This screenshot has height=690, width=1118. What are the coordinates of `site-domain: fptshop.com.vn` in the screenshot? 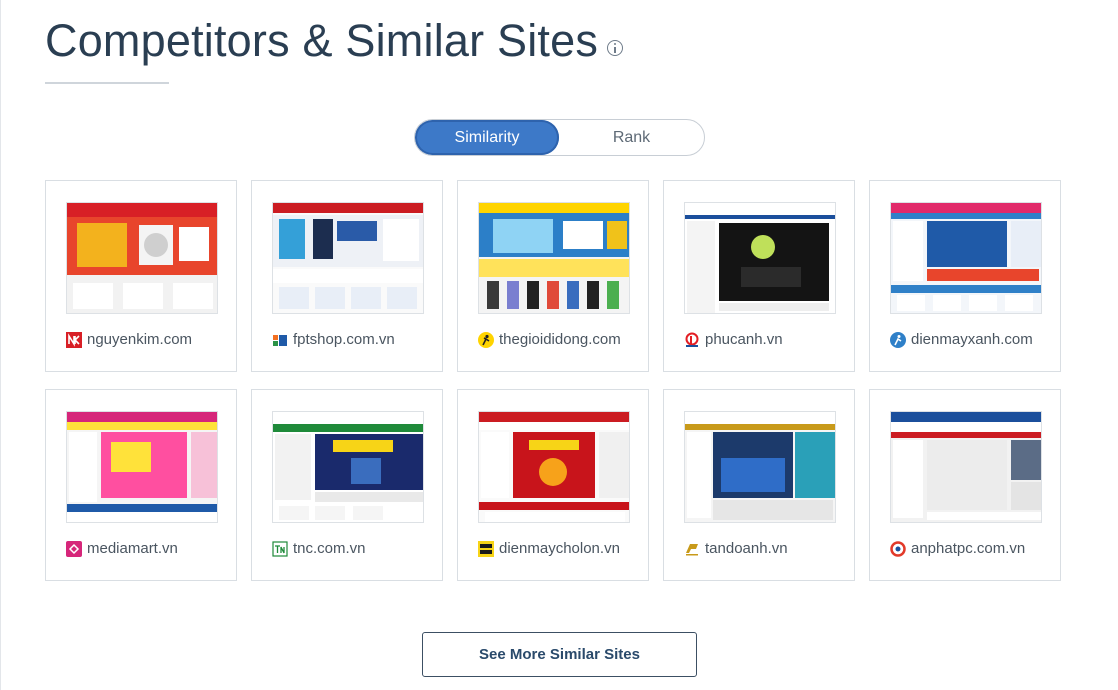 It's located at (344, 339).